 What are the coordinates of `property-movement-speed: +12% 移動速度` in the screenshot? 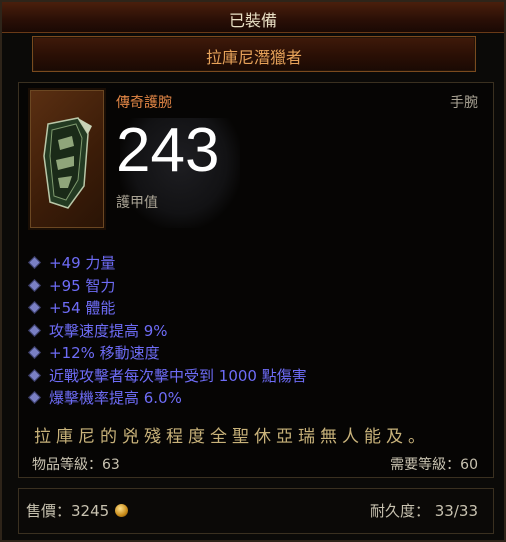 It's located at (167, 353).